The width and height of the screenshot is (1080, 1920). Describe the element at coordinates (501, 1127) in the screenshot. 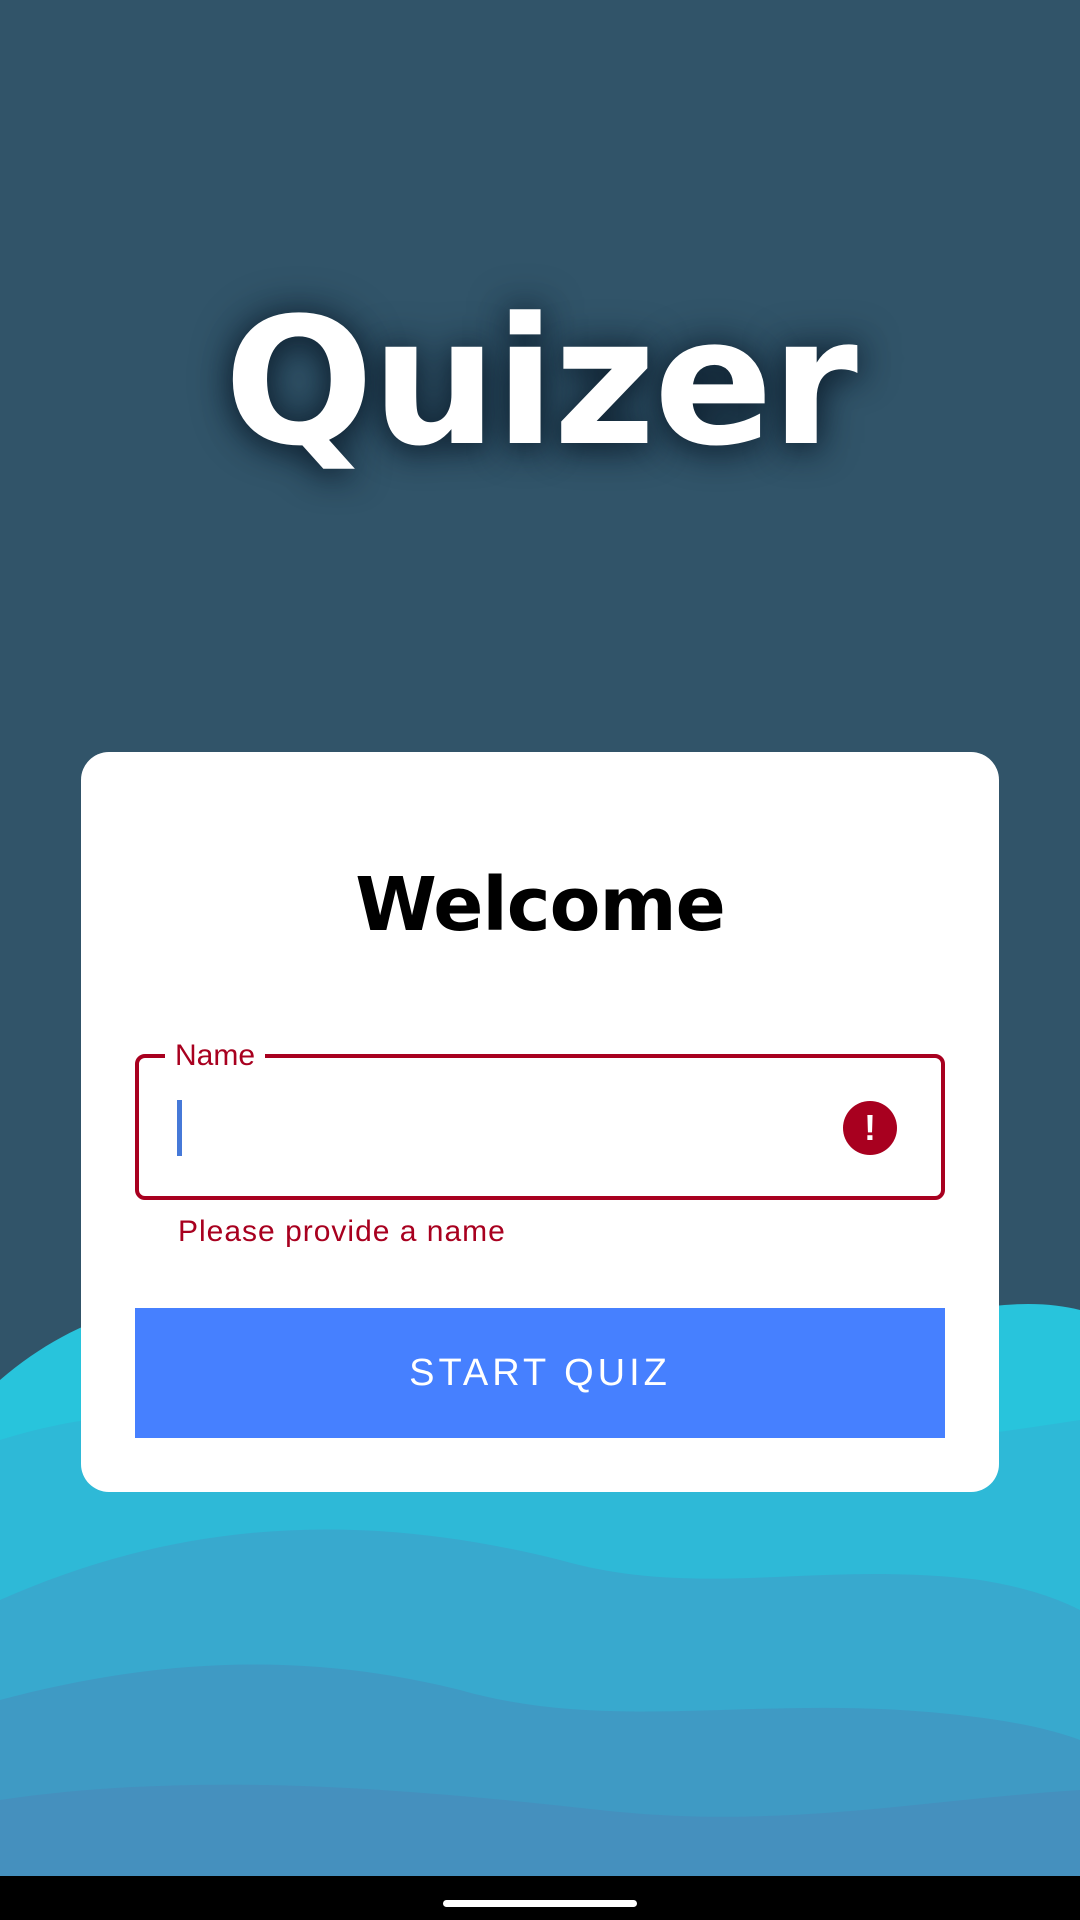

I see `name-input` at that location.